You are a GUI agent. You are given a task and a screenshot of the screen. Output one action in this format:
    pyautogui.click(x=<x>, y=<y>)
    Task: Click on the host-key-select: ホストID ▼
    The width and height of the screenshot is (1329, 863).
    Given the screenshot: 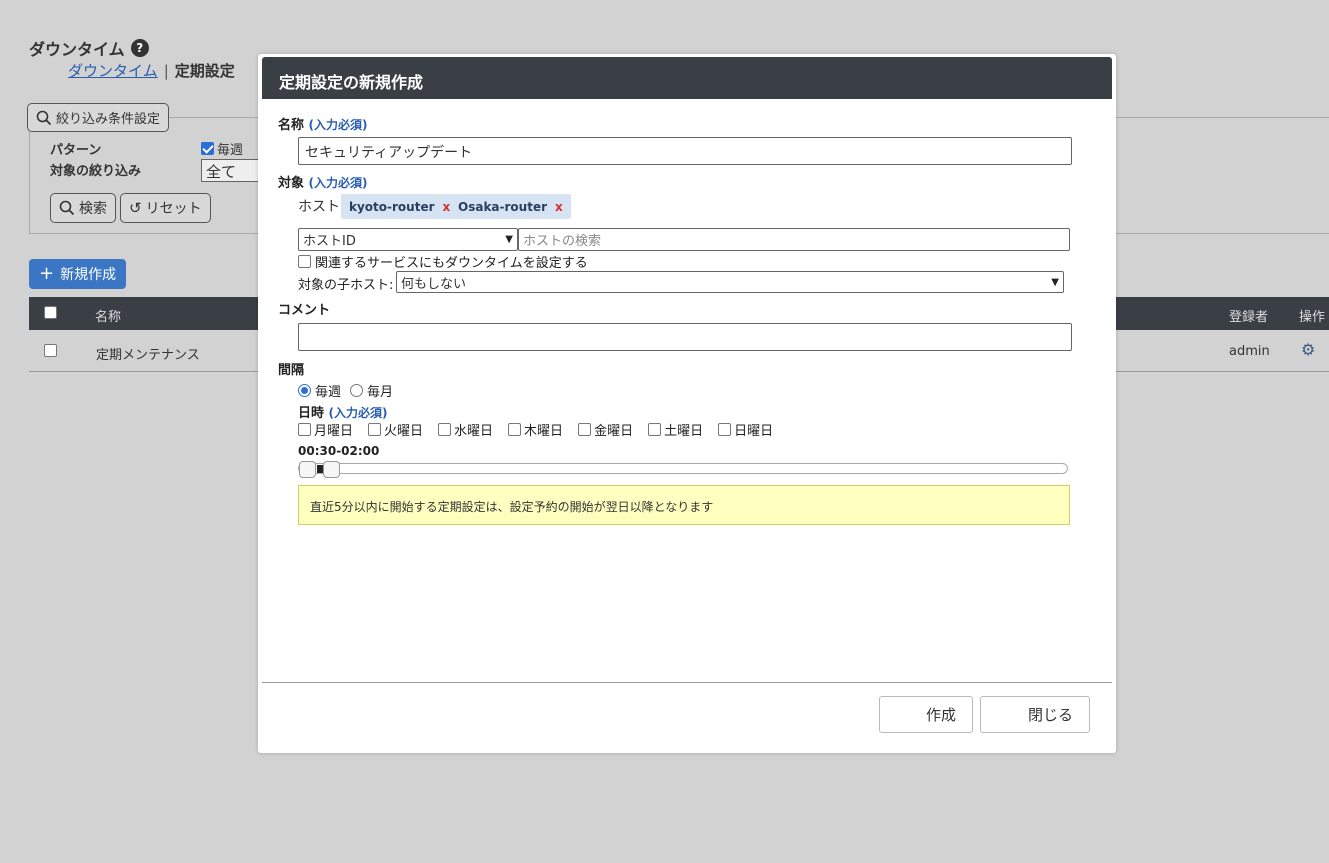 What is the action you would take?
    pyautogui.click(x=408, y=239)
    